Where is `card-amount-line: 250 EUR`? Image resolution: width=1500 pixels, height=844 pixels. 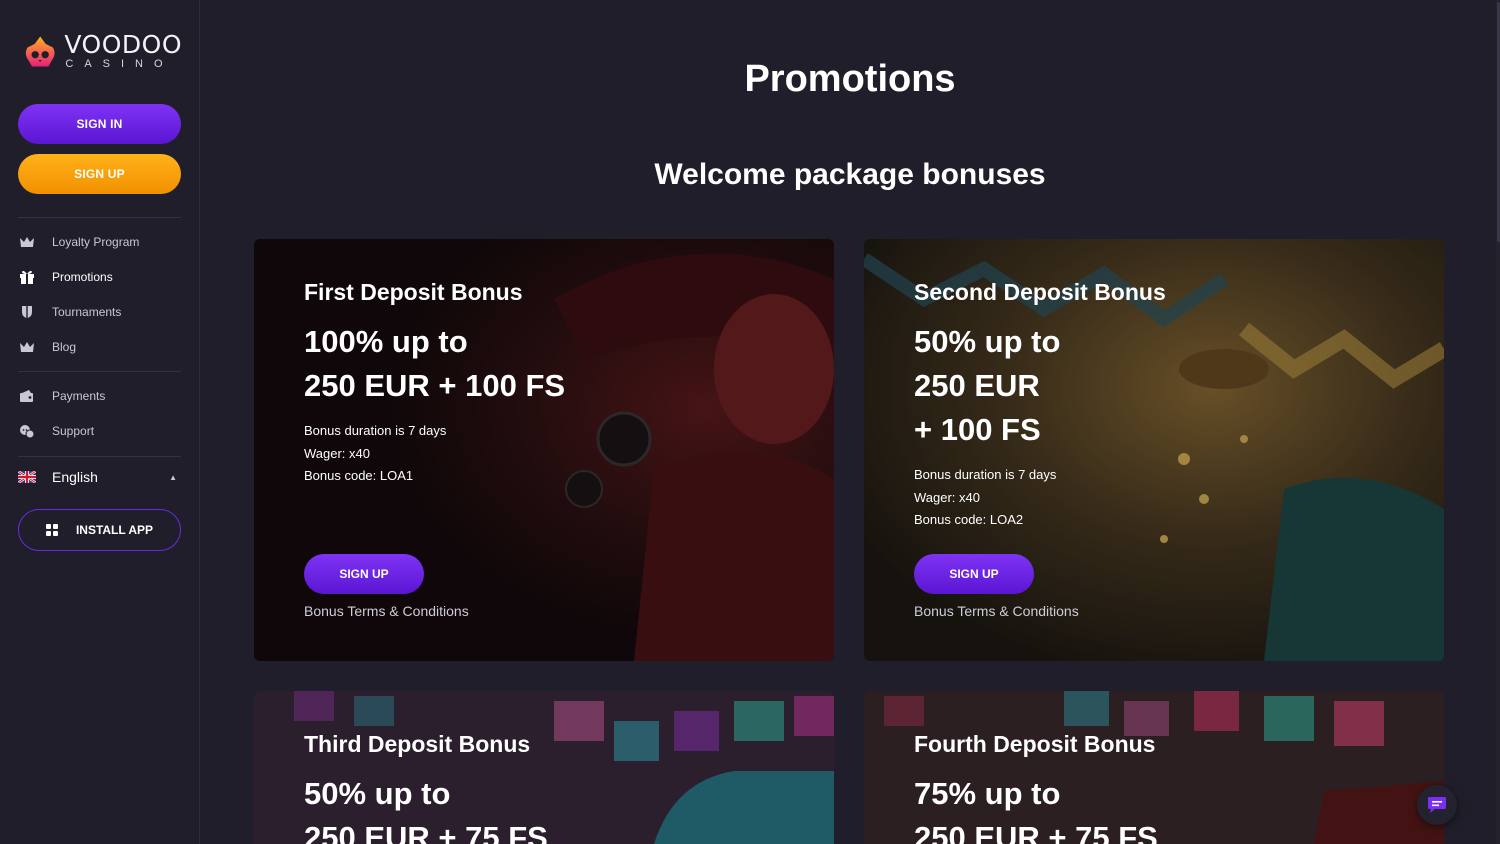 card-amount-line: 250 EUR is located at coordinates (977, 385).